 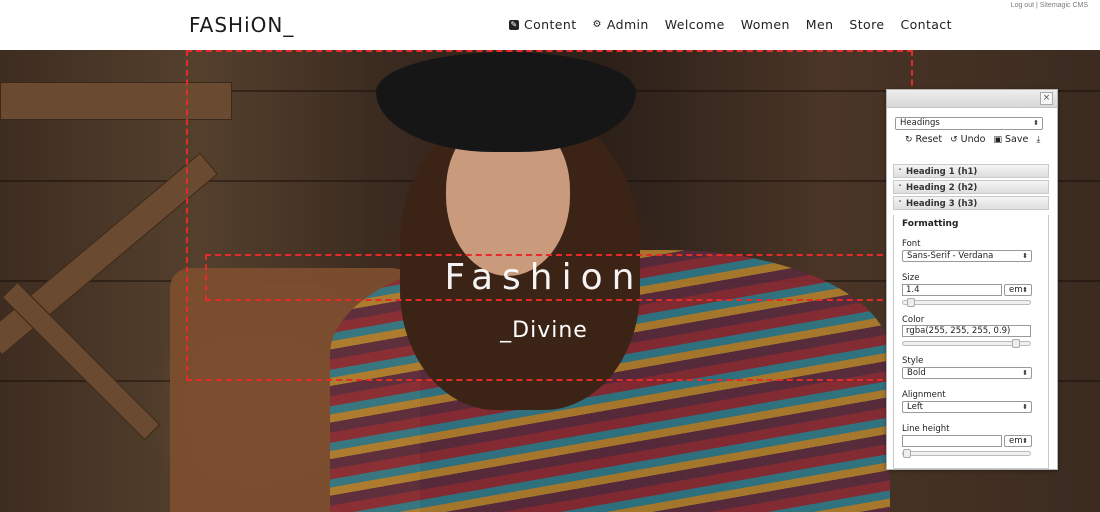 What do you see at coordinates (900, 204) in the screenshot?
I see `chevron-down-icon: ˅` at bounding box center [900, 204].